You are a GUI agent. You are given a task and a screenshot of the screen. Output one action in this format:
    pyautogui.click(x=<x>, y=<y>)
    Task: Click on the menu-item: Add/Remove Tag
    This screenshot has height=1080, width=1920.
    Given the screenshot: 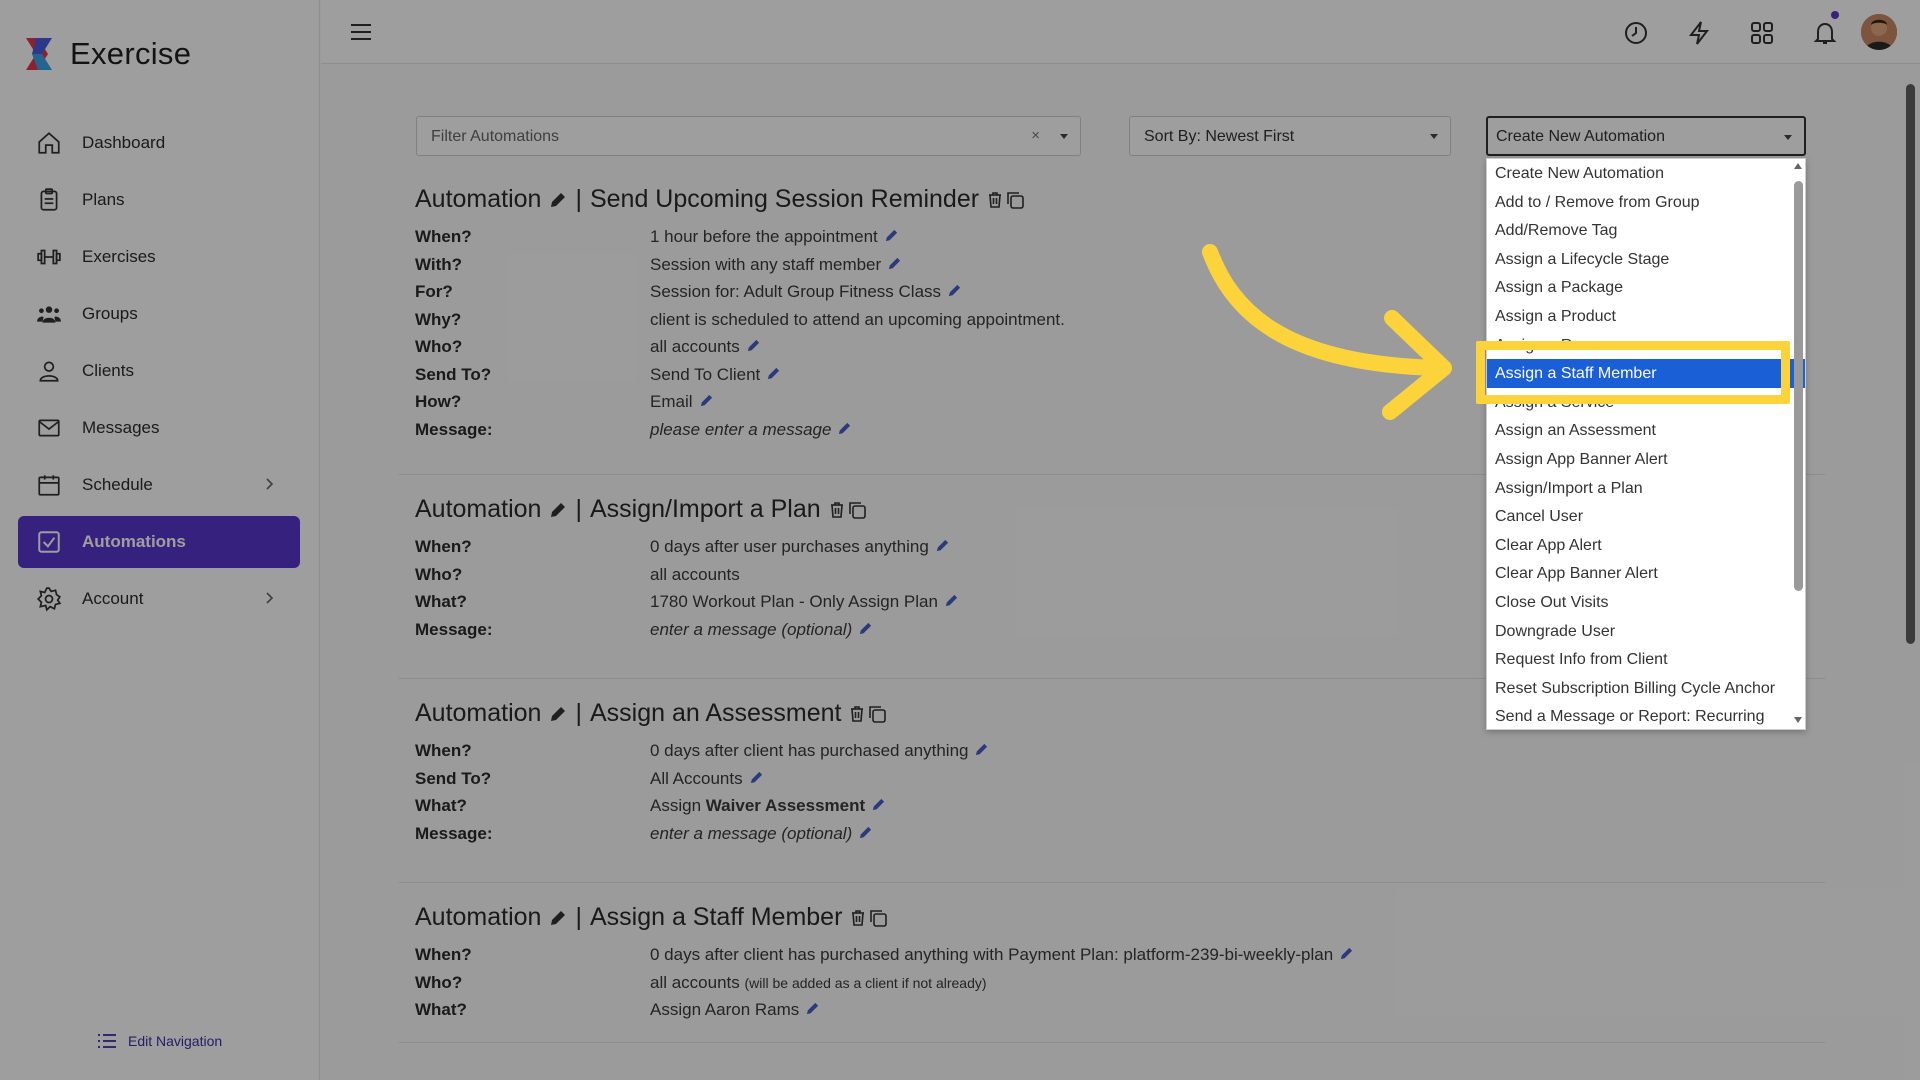 What is the action you would take?
    pyautogui.click(x=1646, y=230)
    